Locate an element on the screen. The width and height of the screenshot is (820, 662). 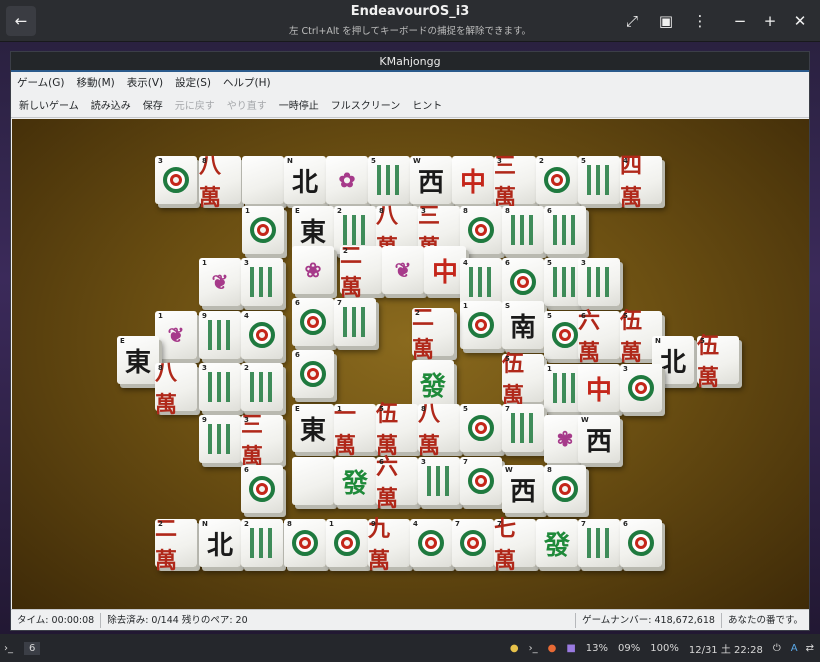
tile-glyph: 發 is located at coordinates (556, 545).